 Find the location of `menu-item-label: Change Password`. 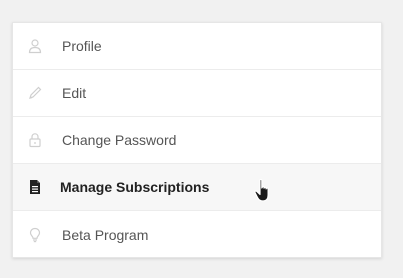

menu-item-label: Change Password is located at coordinates (119, 140).